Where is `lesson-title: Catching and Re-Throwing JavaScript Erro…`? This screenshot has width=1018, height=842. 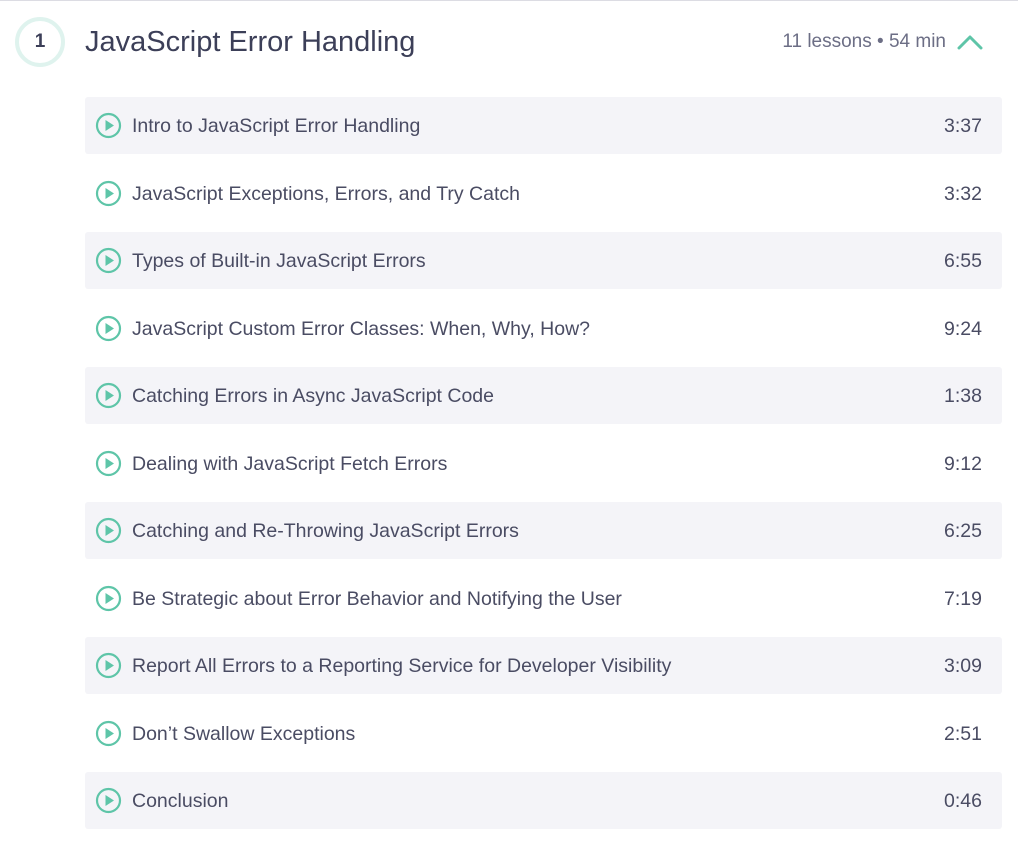 lesson-title: Catching and Re-Throwing JavaScript Erro… is located at coordinates (325, 531).